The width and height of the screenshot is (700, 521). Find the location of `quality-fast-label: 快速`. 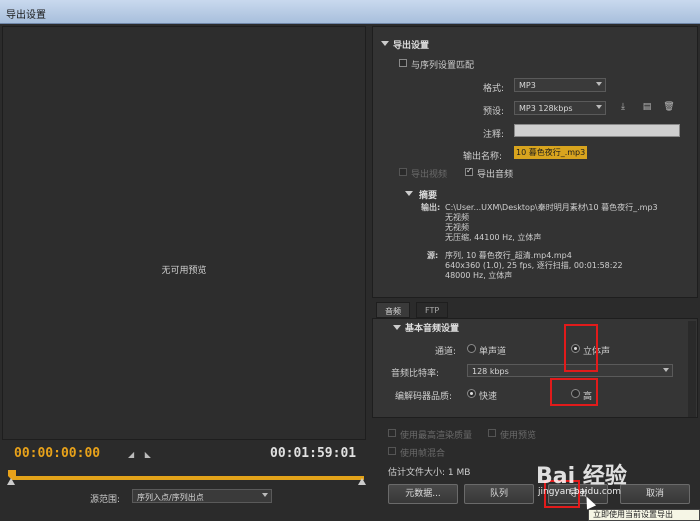

quality-fast-label: 快速 is located at coordinates (488, 397).